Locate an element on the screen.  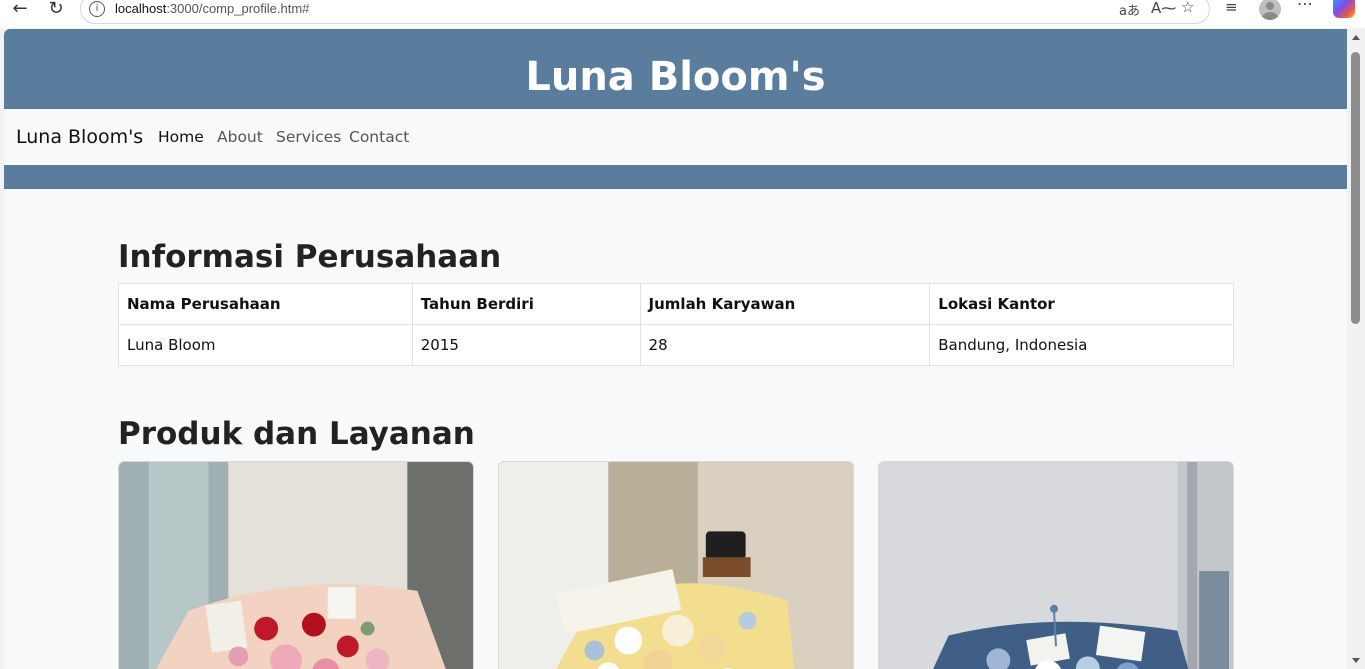
header-company-name: Nama Perusahaan is located at coordinates (265, 304).